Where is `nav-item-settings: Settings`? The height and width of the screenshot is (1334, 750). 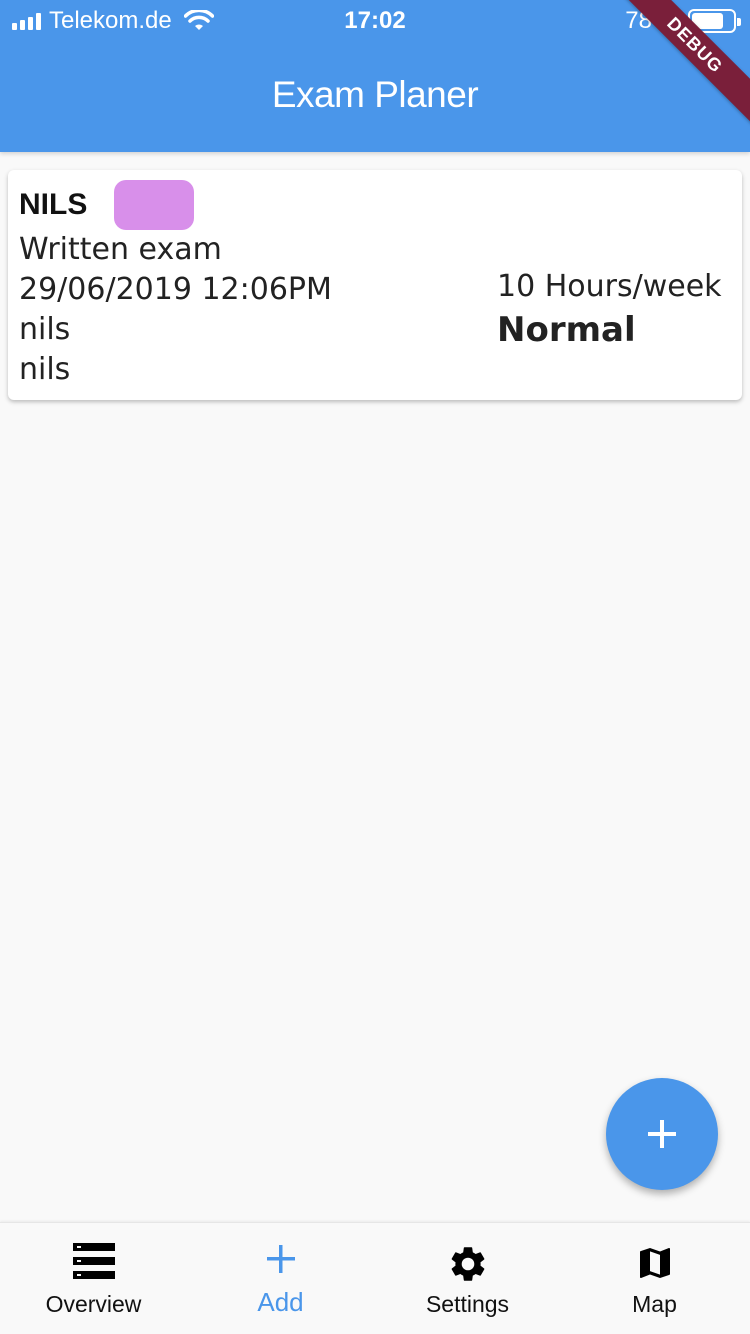 nav-item-settings: Settings is located at coordinates (467, 1278).